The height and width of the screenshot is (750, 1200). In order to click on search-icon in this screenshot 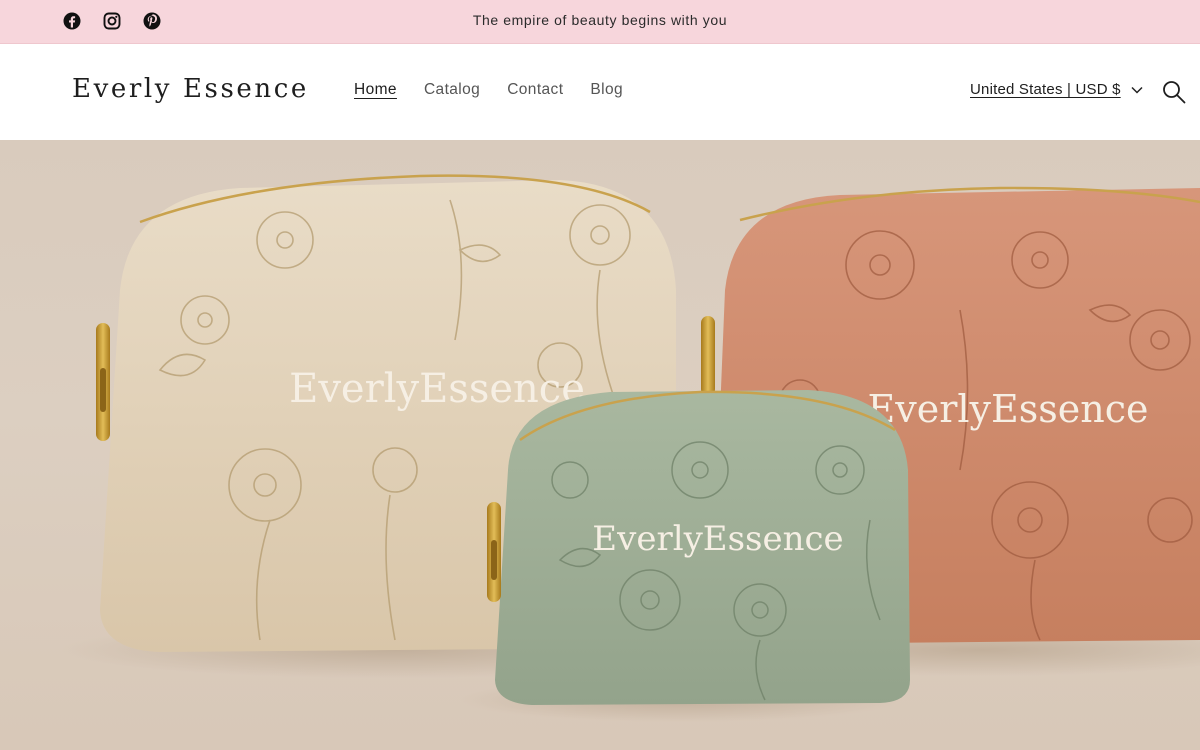, I will do `click(1174, 92)`.